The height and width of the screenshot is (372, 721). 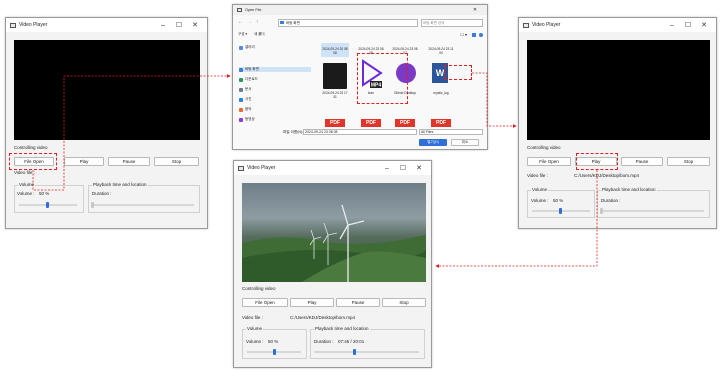 I want to click on arrow-to-right-player, so click(x=494, y=100).